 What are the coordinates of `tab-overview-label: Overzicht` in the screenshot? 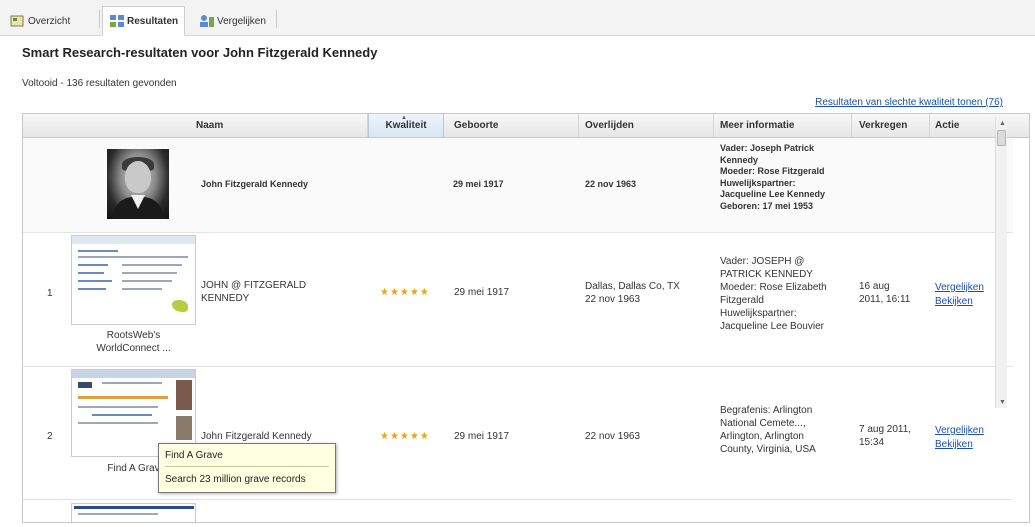 It's located at (49, 21).